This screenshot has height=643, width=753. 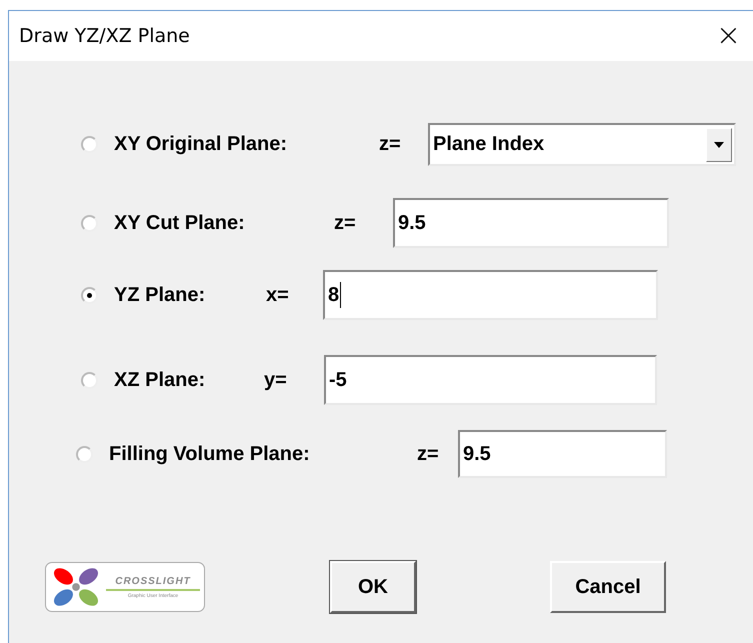 I want to click on variable-label: y=, so click(x=276, y=380).